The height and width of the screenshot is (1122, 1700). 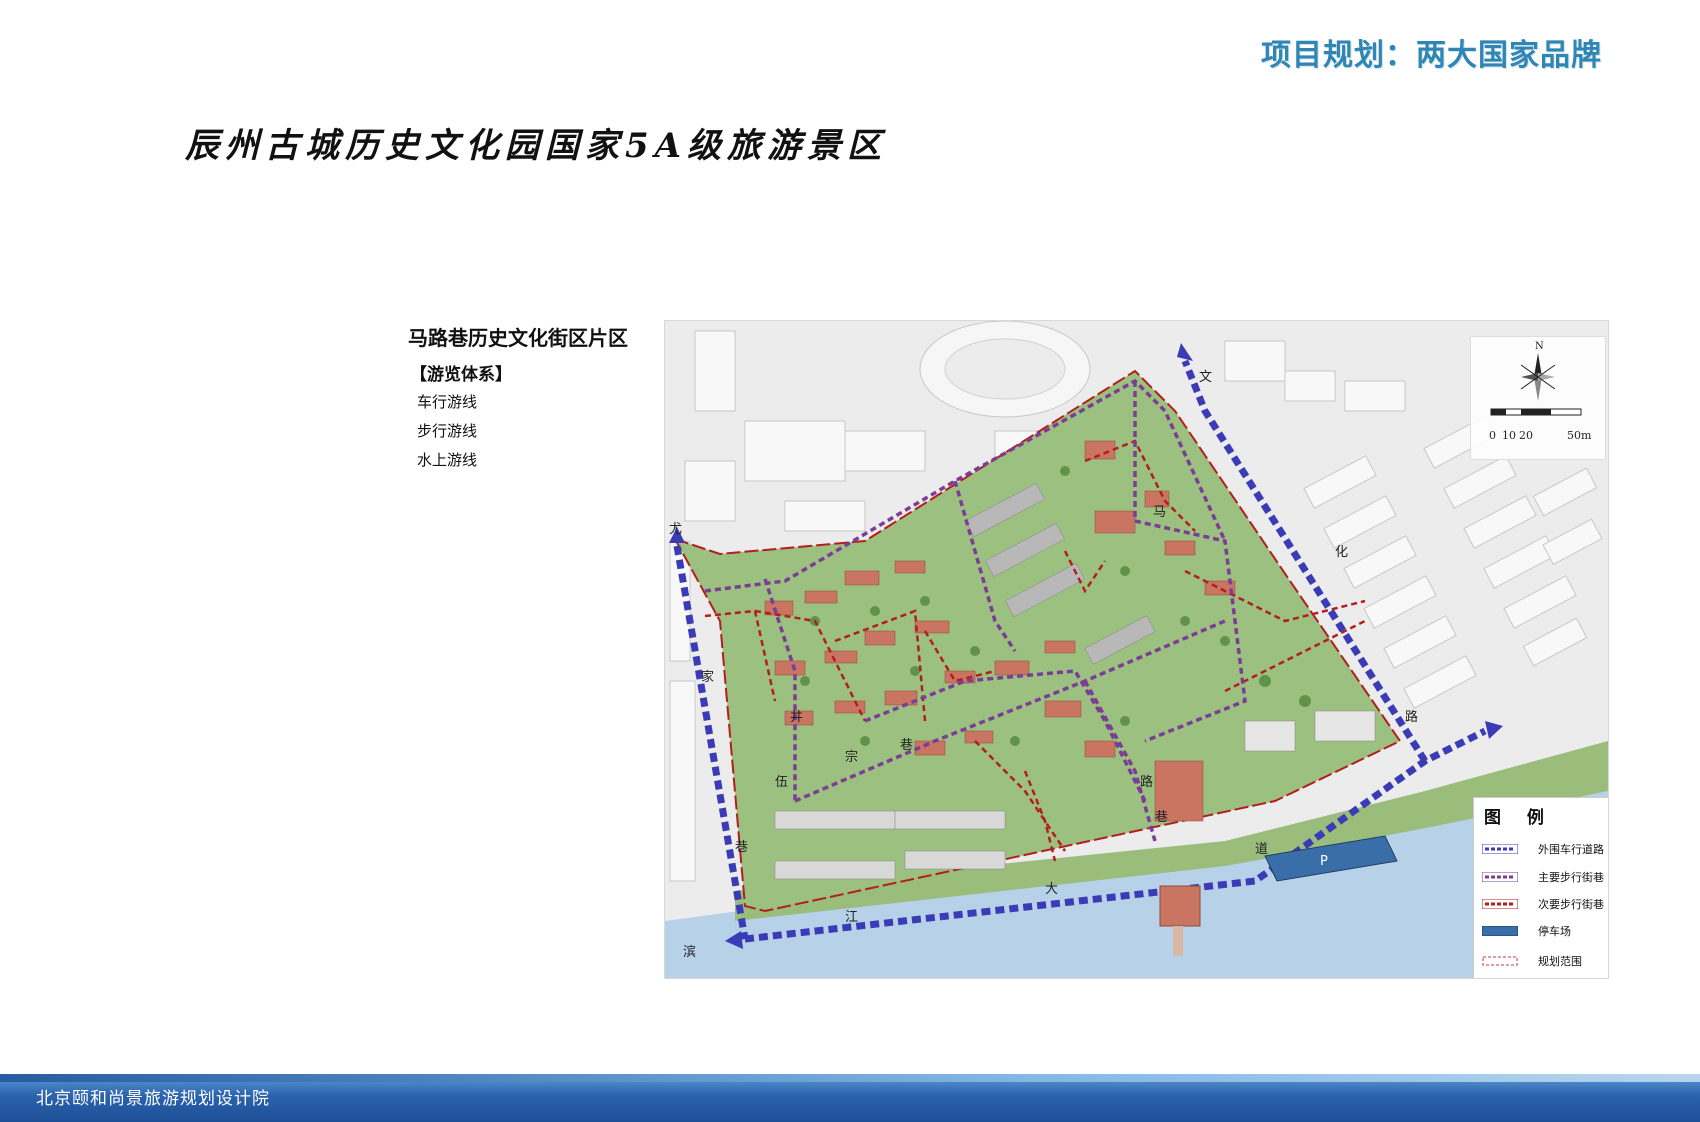 I want to click on road-label: 文, so click(x=1205, y=377).